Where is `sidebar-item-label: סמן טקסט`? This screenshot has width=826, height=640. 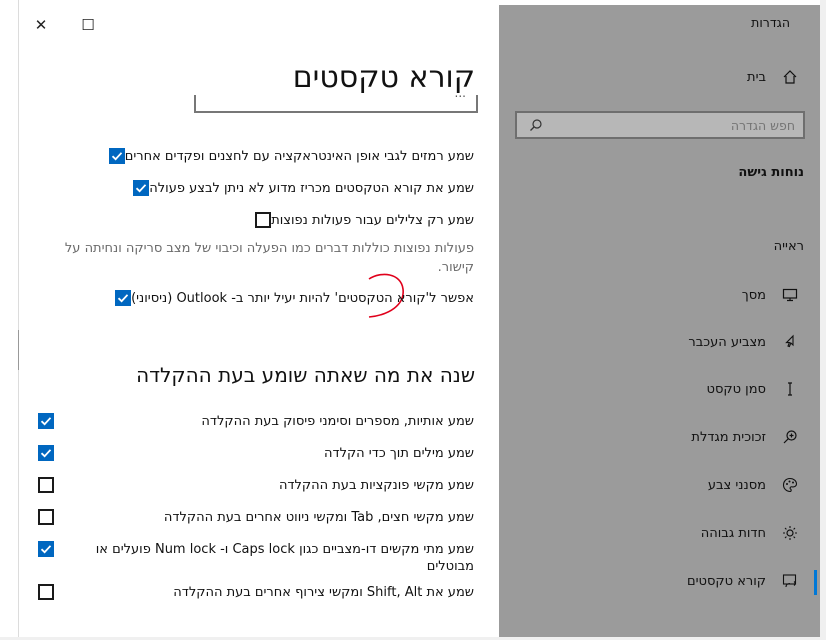 sidebar-item-label: סמן טקסט is located at coordinates (736, 389).